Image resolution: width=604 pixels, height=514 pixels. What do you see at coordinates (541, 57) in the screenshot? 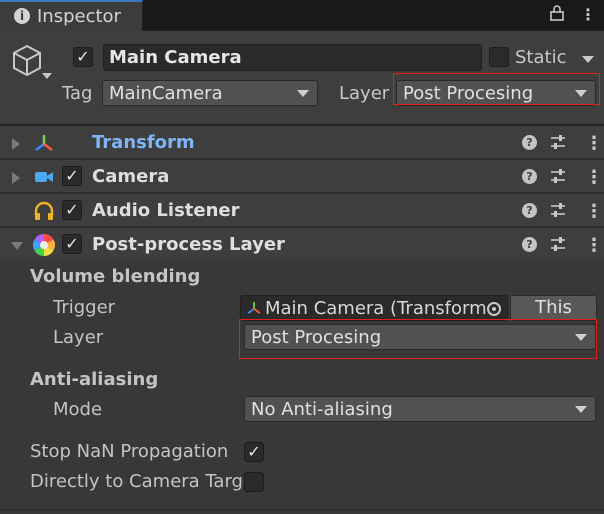
I see `static-label: Static` at bounding box center [541, 57].